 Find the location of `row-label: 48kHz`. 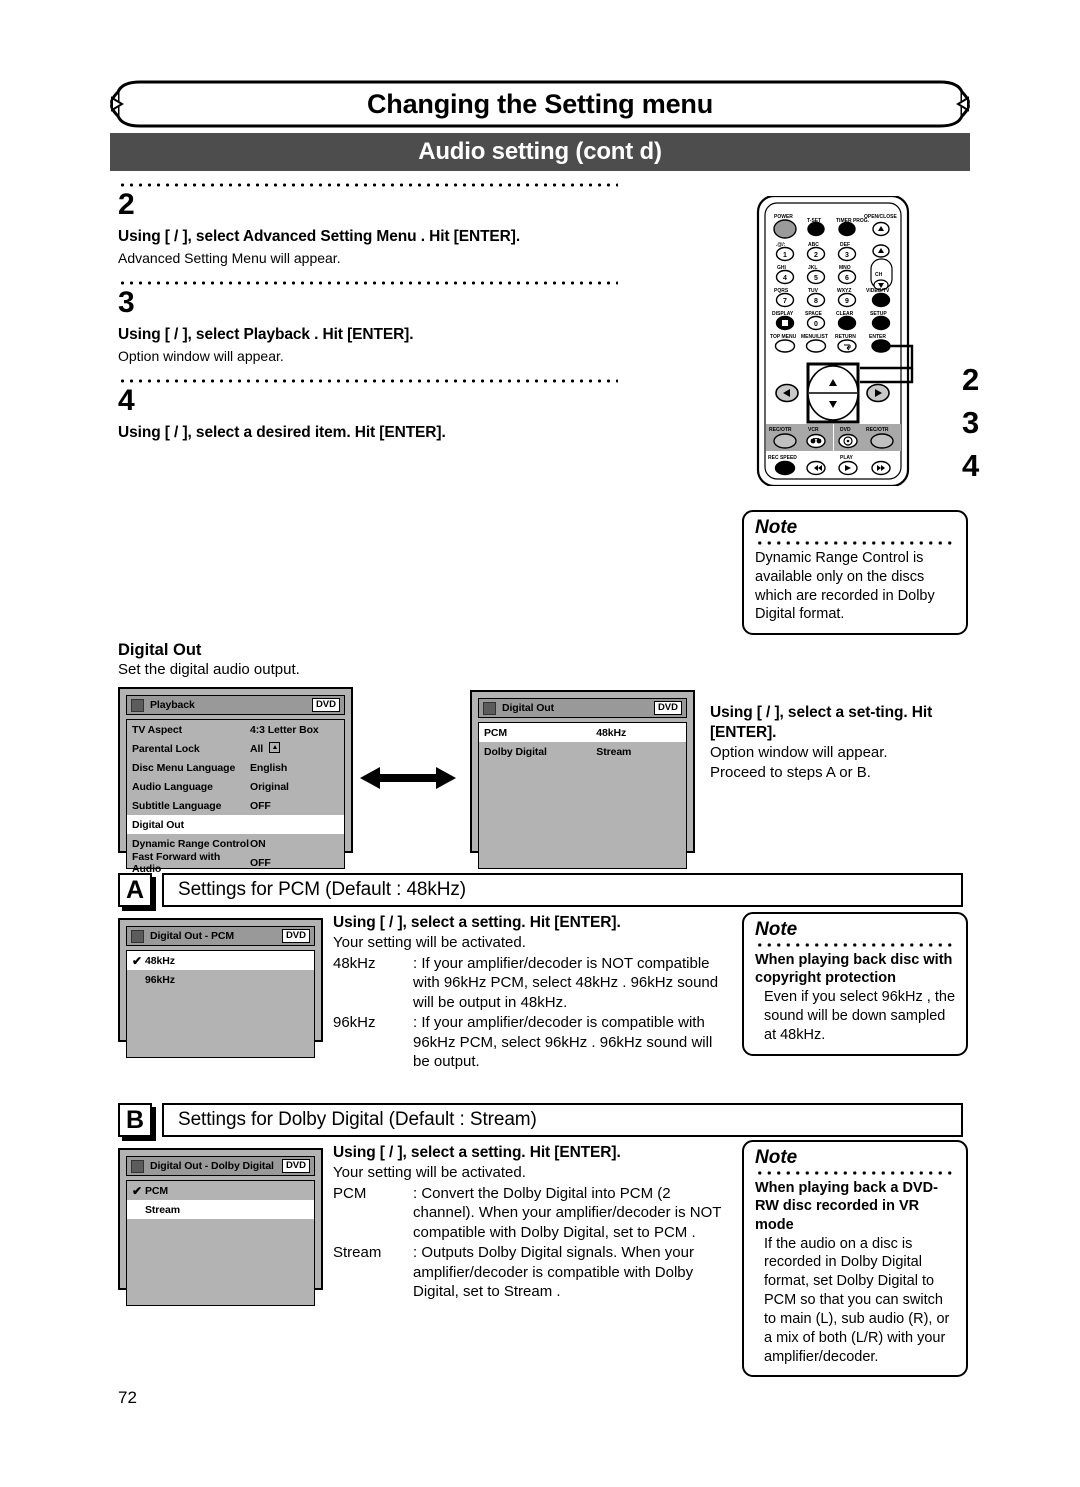

row-label: 48kHz is located at coordinates (160, 960).